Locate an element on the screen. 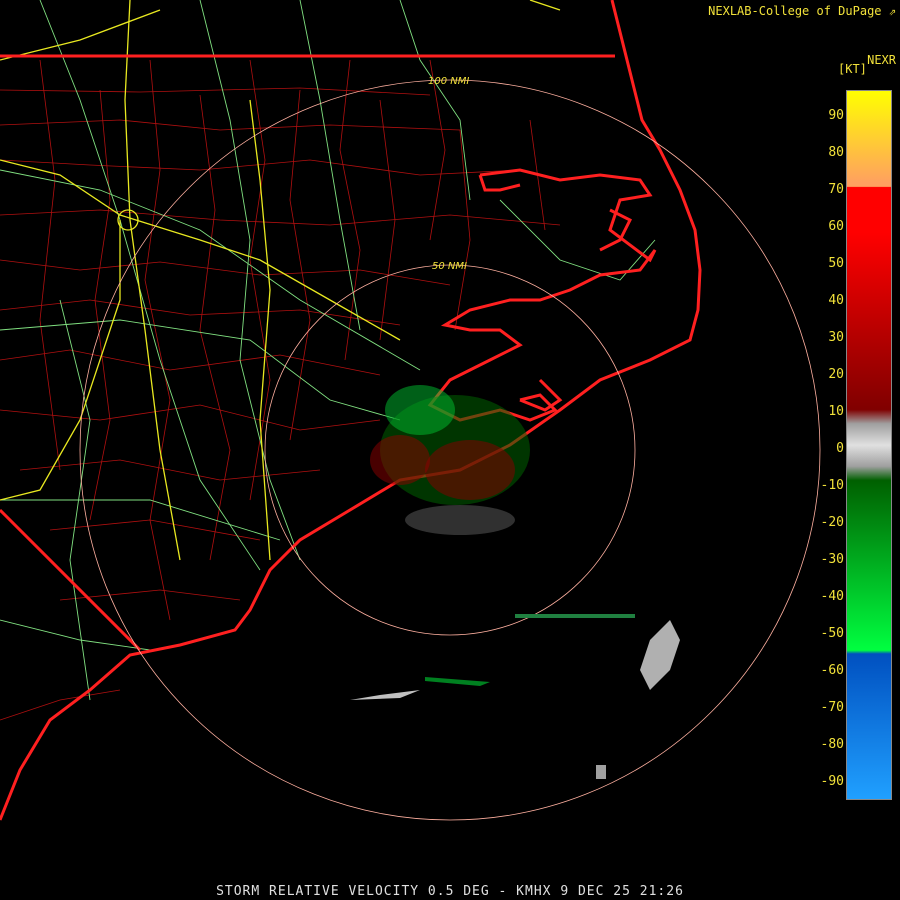  scale-tick: 60 is located at coordinates (836, 226).